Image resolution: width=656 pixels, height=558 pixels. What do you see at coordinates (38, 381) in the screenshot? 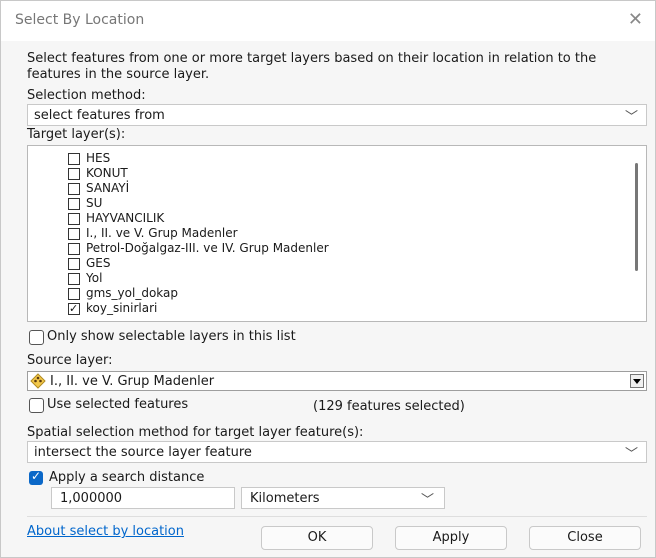
I see `point-layer-icon` at bounding box center [38, 381].